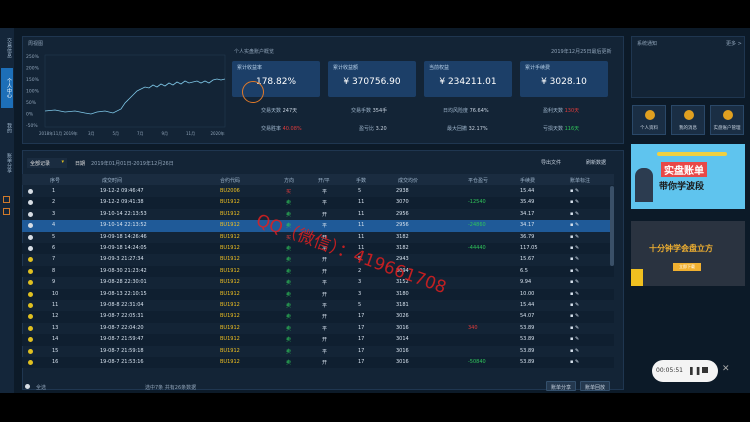 The image size is (750, 422). What do you see at coordinates (705, 370) in the screenshot?
I see `stop-icon` at bounding box center [705, 370].